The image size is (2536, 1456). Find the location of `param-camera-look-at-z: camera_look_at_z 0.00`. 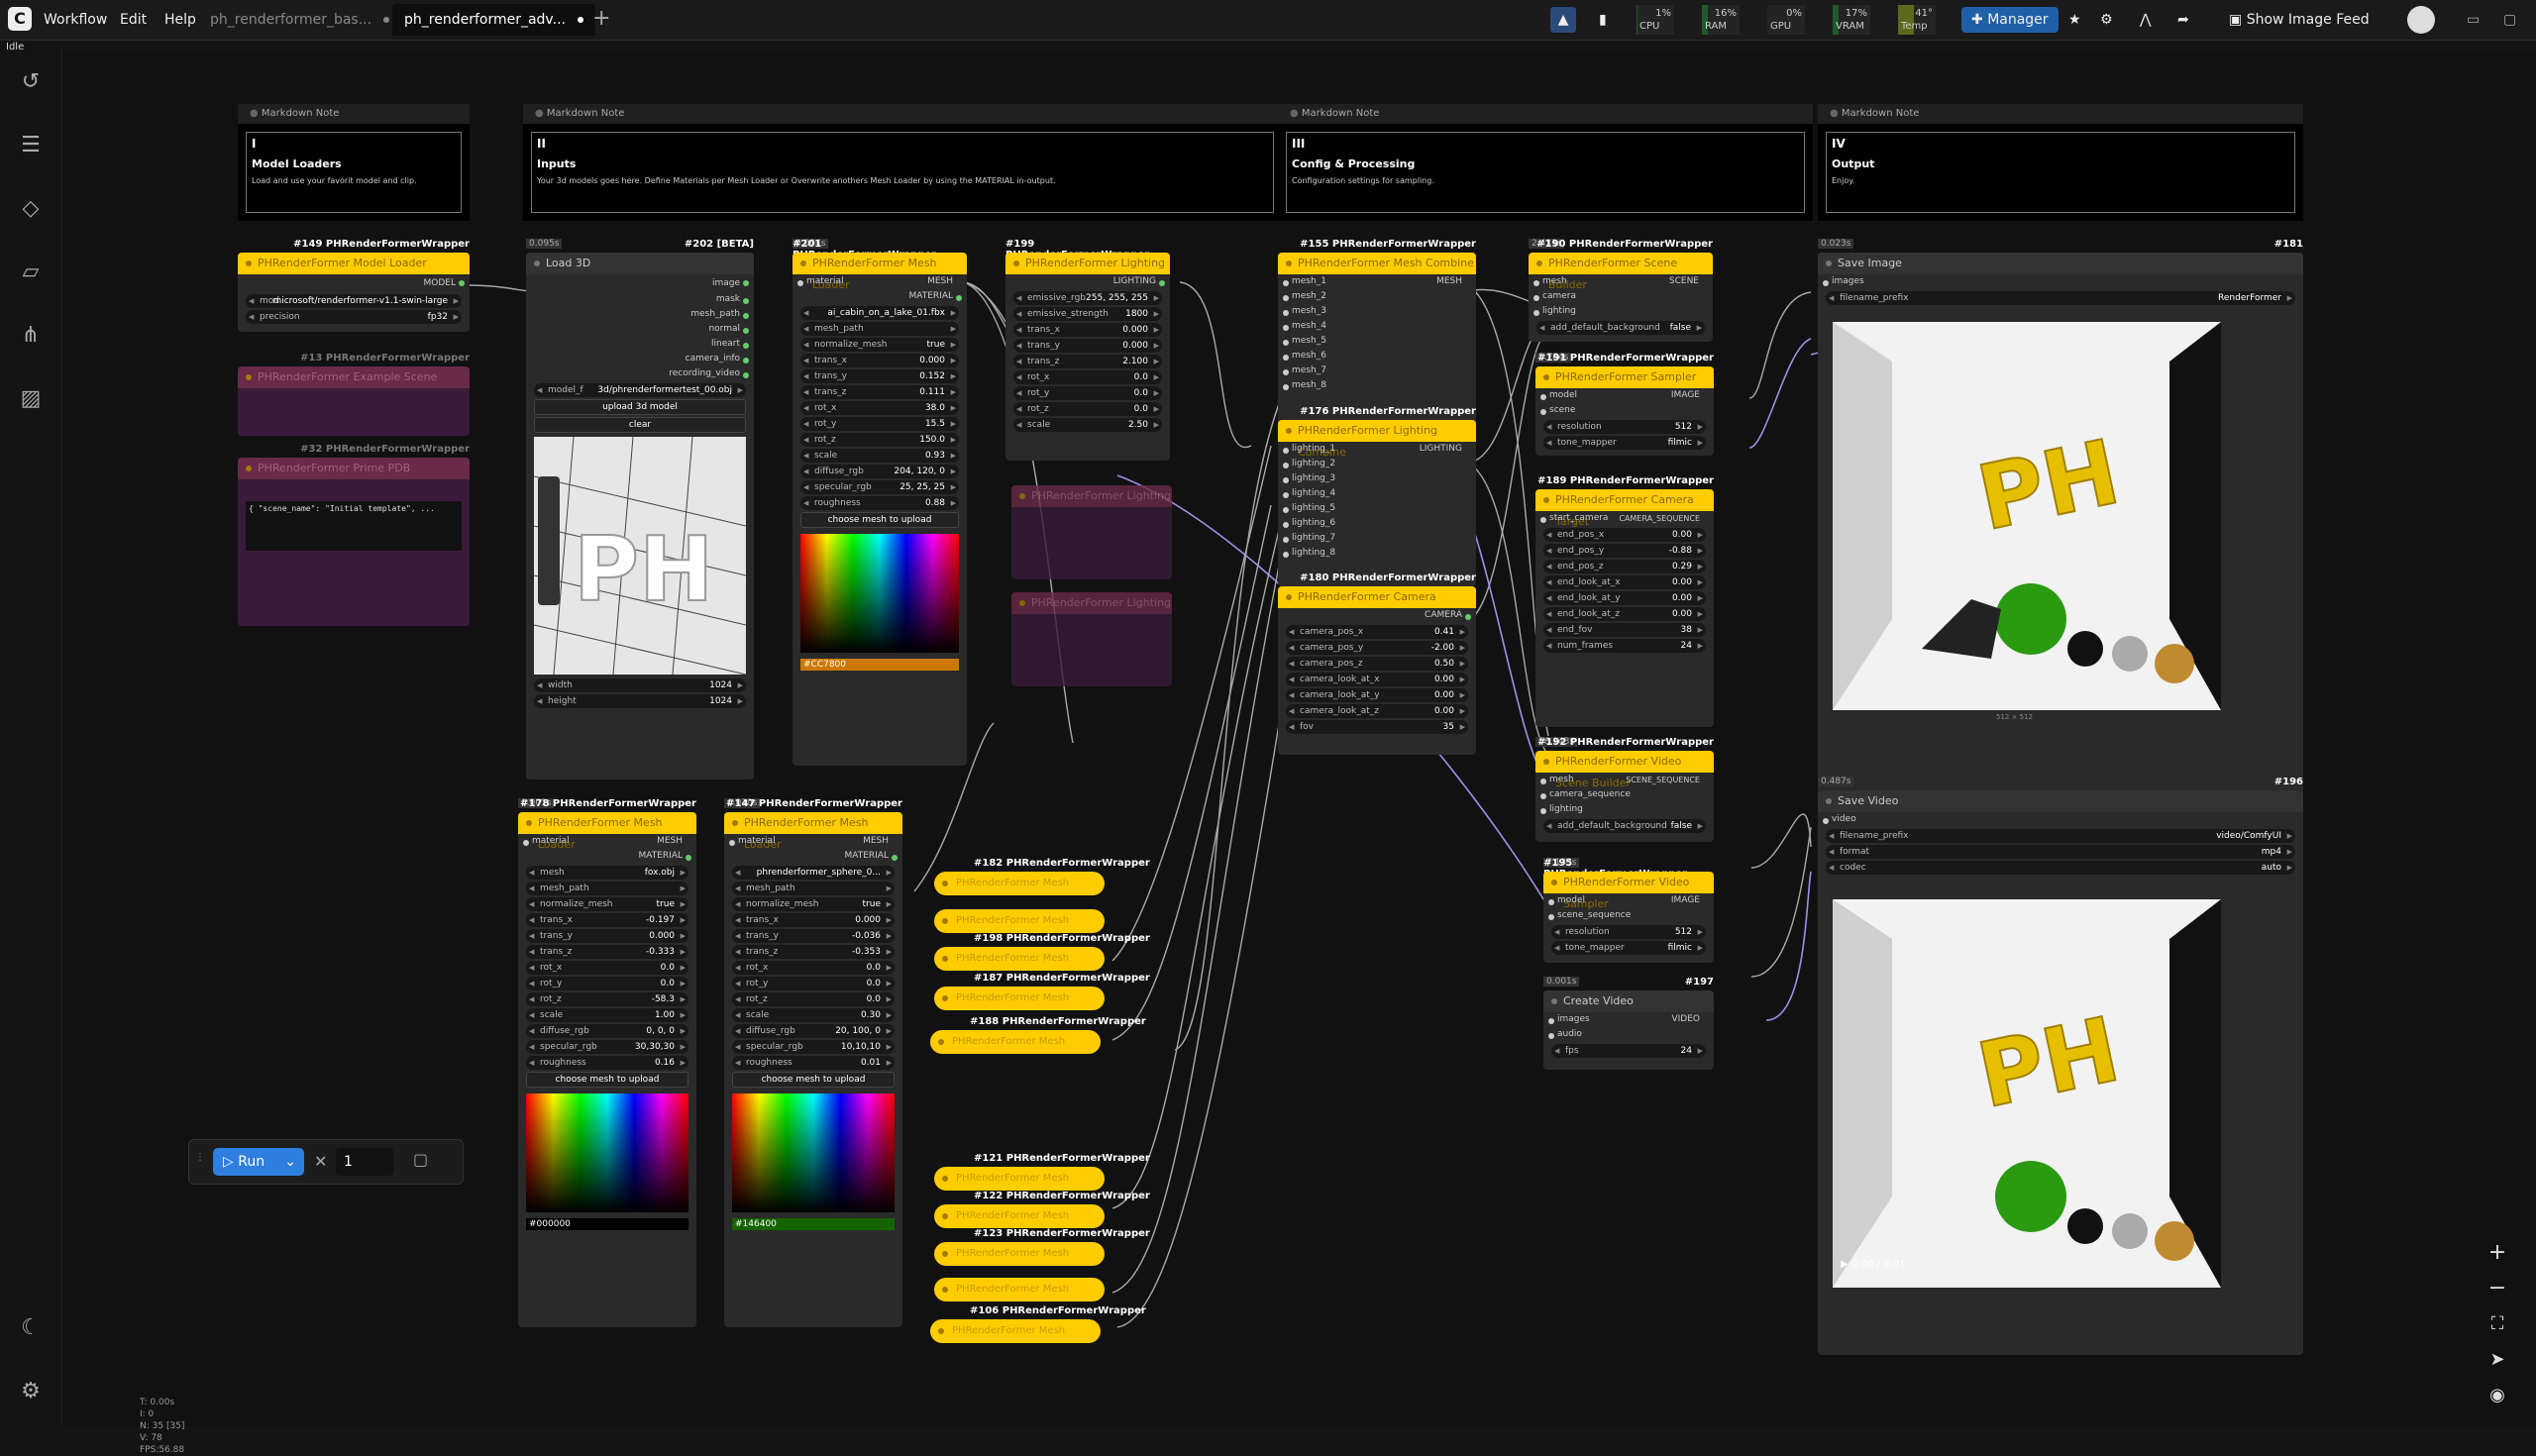

param-camera-look-at-z: camera_look_at_z 0.00 is located at coordinates (1377, 711).